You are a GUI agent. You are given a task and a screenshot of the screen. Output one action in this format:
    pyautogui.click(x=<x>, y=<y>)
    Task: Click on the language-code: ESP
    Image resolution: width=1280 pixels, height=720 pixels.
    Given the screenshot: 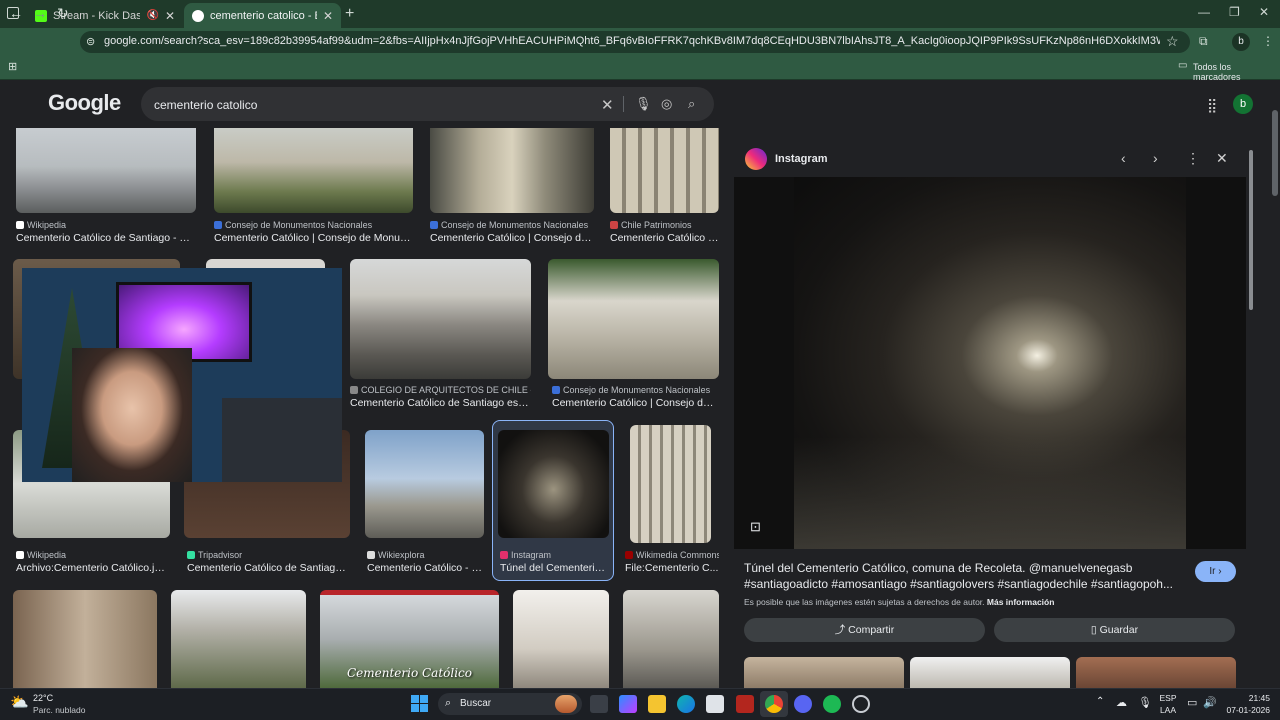 What is the action you would take?
    pyautogui.click(x=1168, y=698)
    